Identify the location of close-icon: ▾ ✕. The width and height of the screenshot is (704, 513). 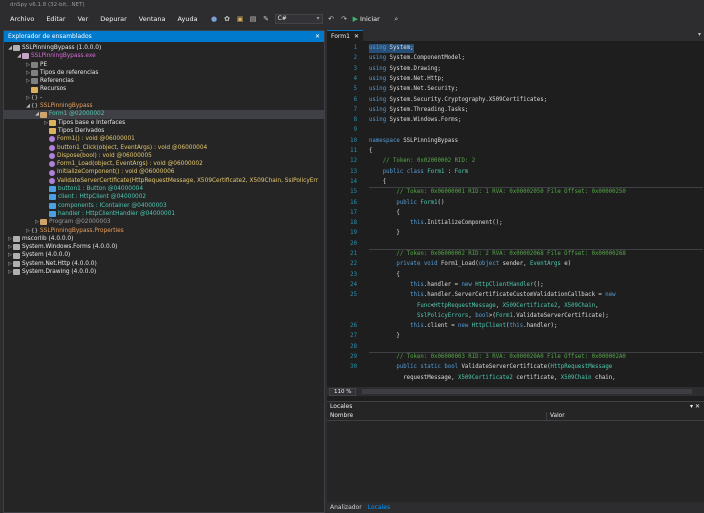
(695, 407).